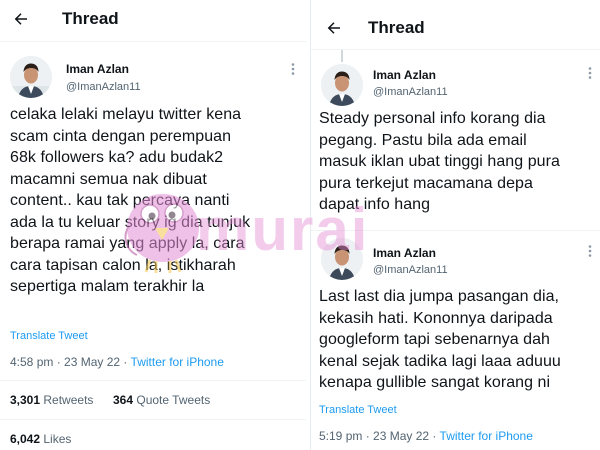 Image resolution: width=600 pixels, height=450 pixels. I want to click on tweet-text-line: celaka lelaki melayu twitter kena, so click(126, 114).